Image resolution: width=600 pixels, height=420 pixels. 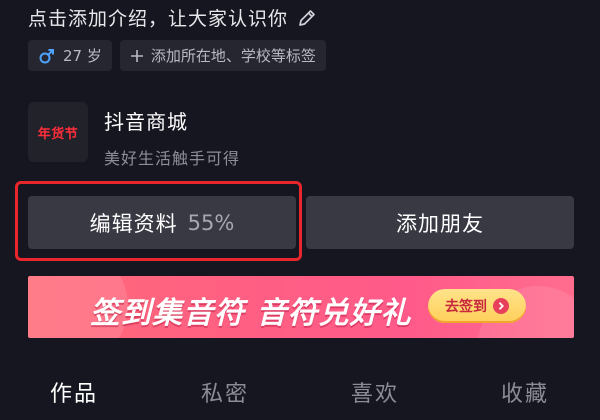 I want to click on add-friend-button: 添加朋友, so click(x=440, y=222).